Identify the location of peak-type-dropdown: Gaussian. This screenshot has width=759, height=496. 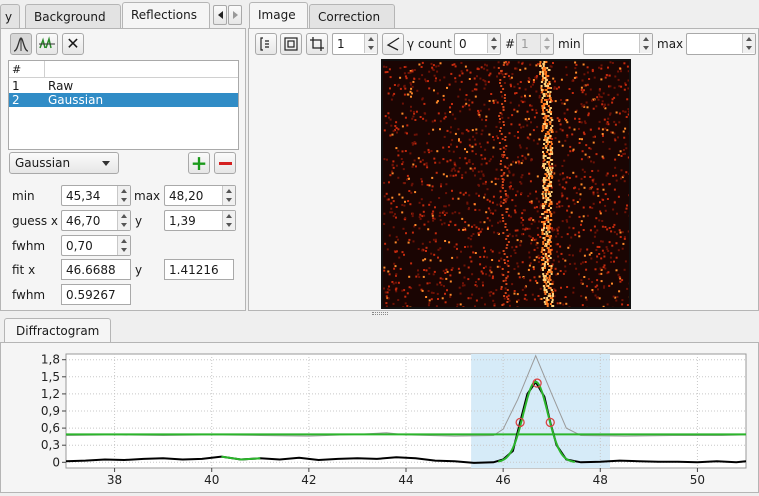
(64, 163).